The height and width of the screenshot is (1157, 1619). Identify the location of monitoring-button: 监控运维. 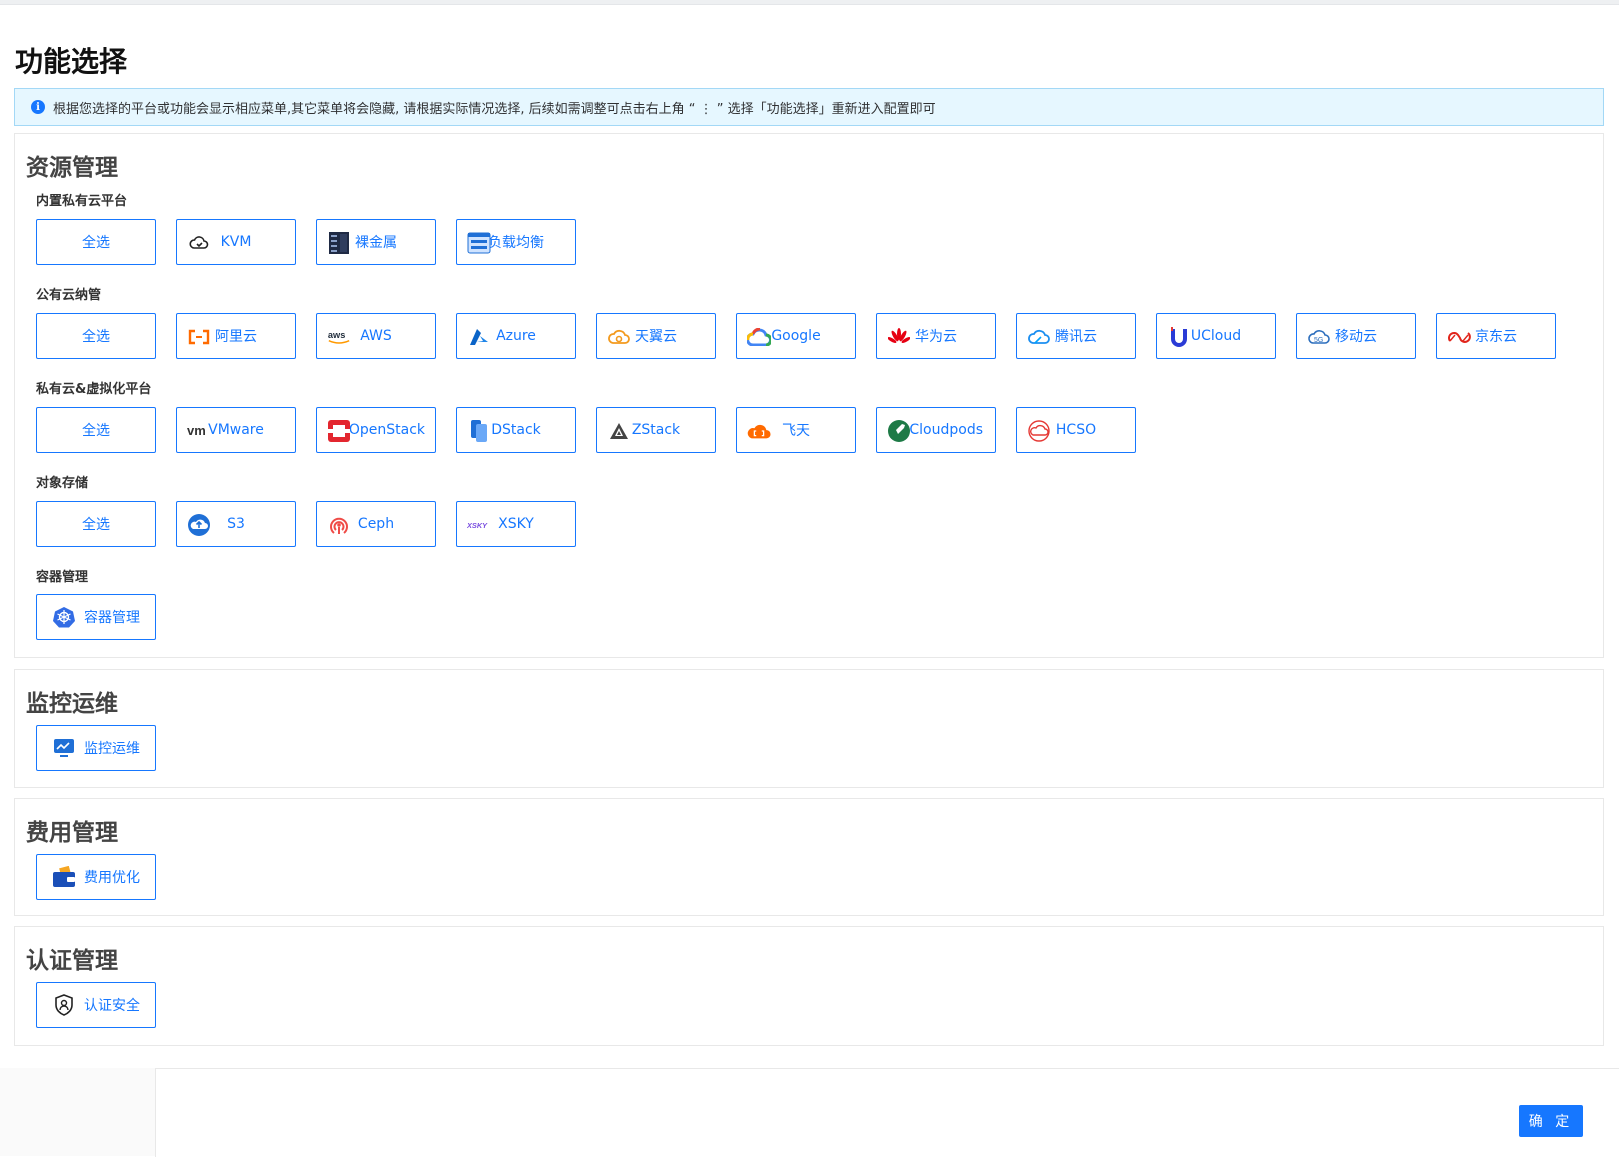
(96, 748).